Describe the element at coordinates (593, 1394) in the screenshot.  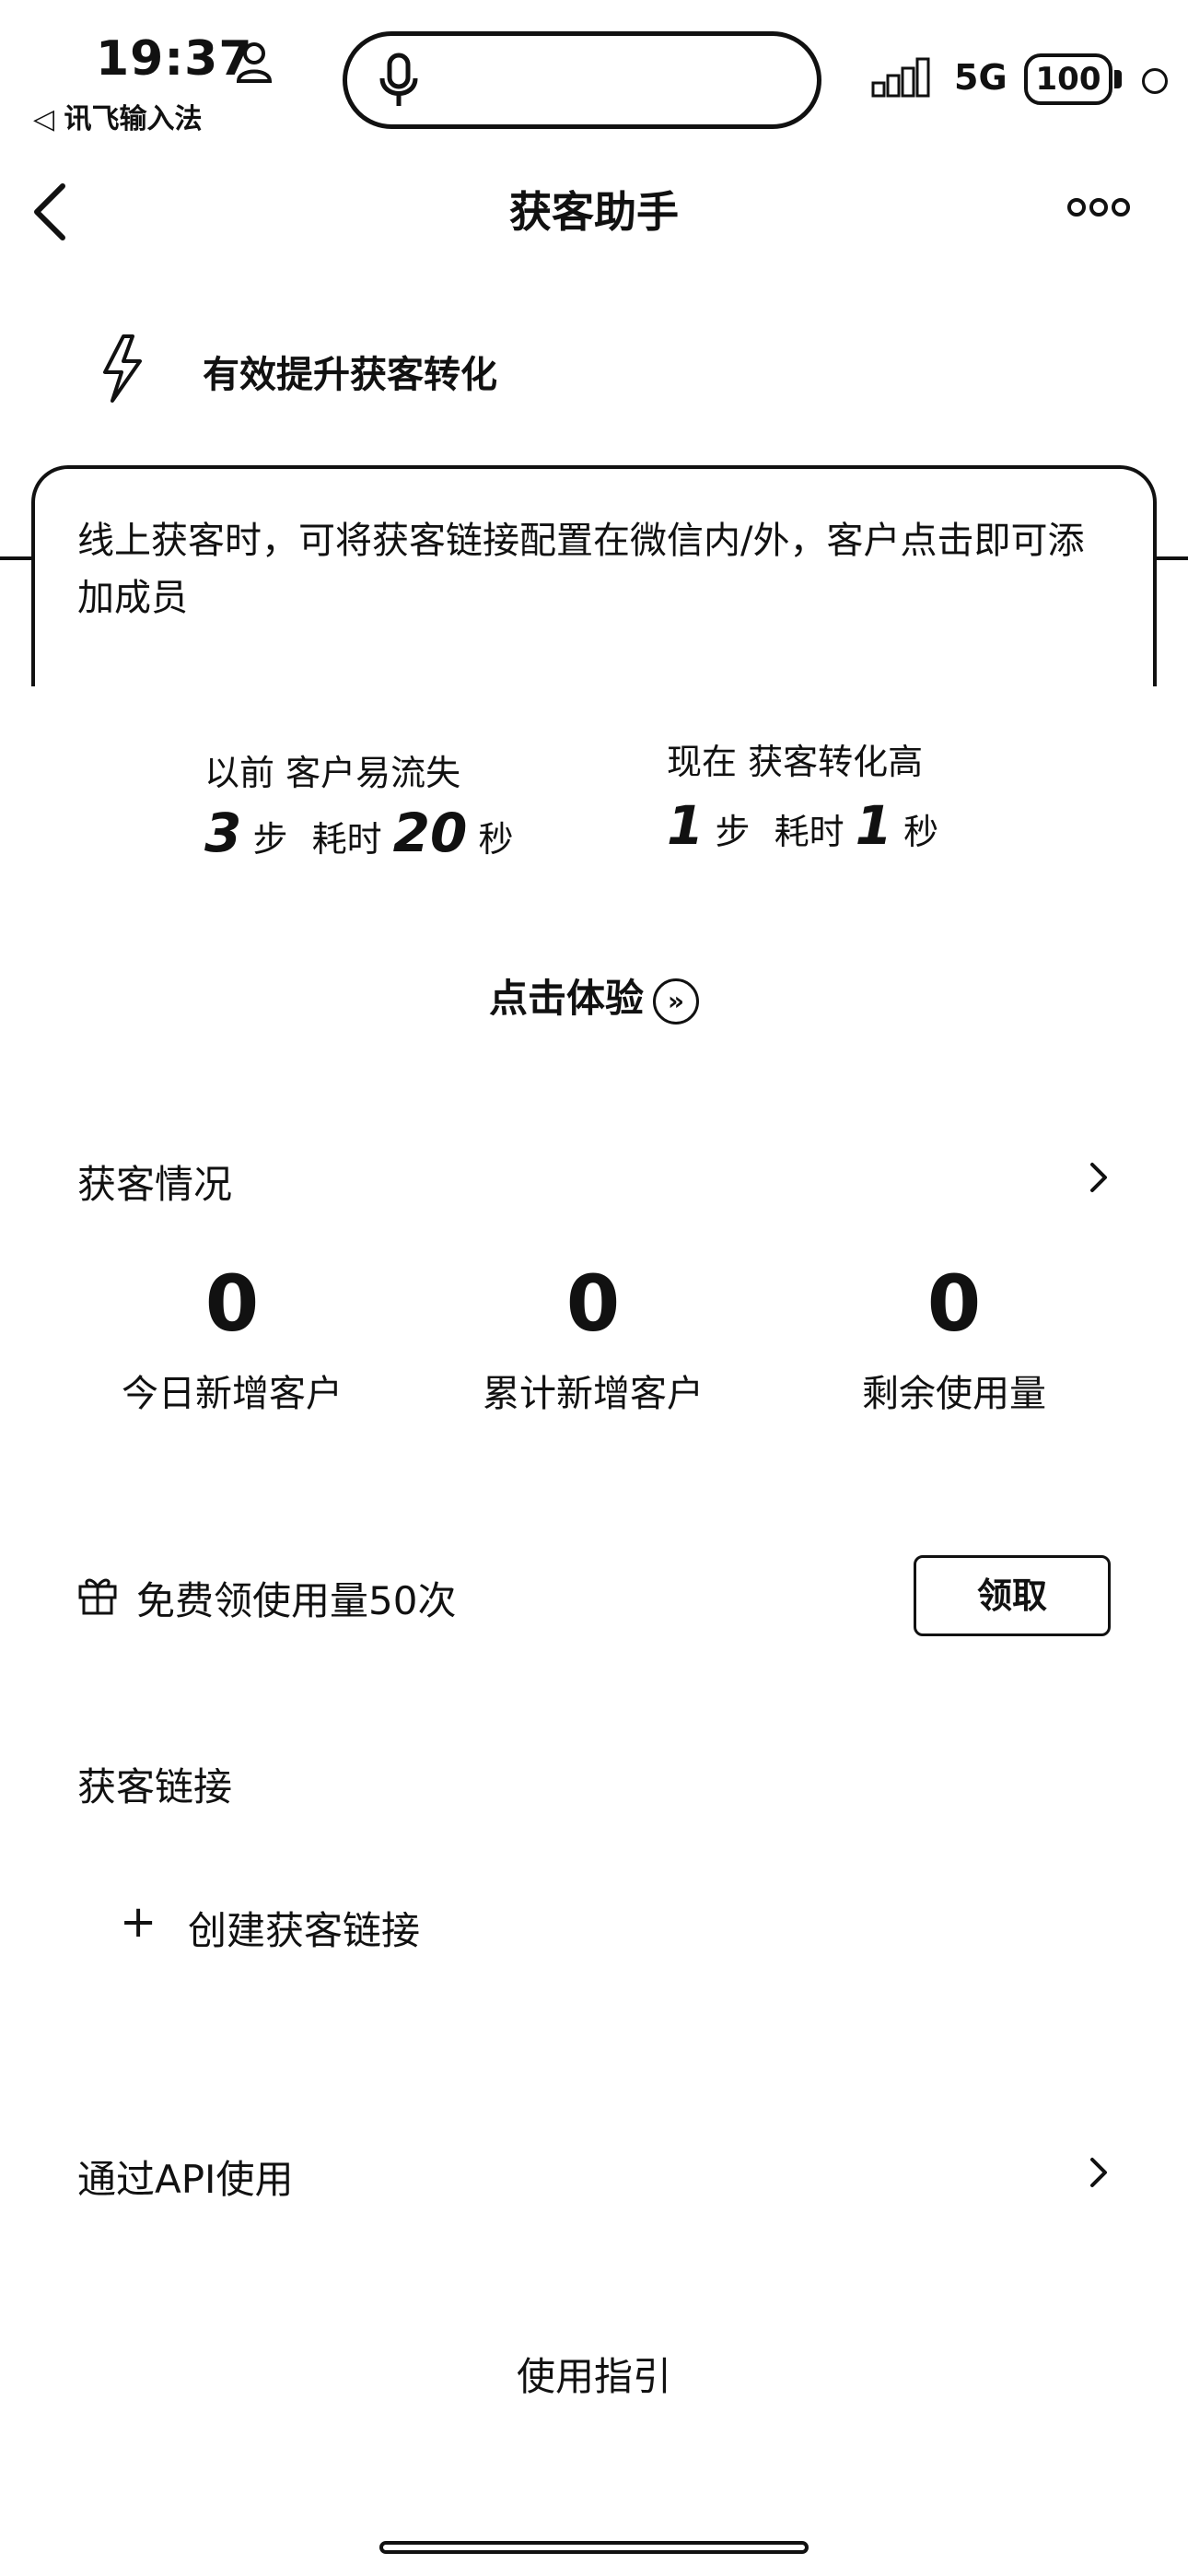
I see `stat-total-new-label: 累计新增客户` at that location.